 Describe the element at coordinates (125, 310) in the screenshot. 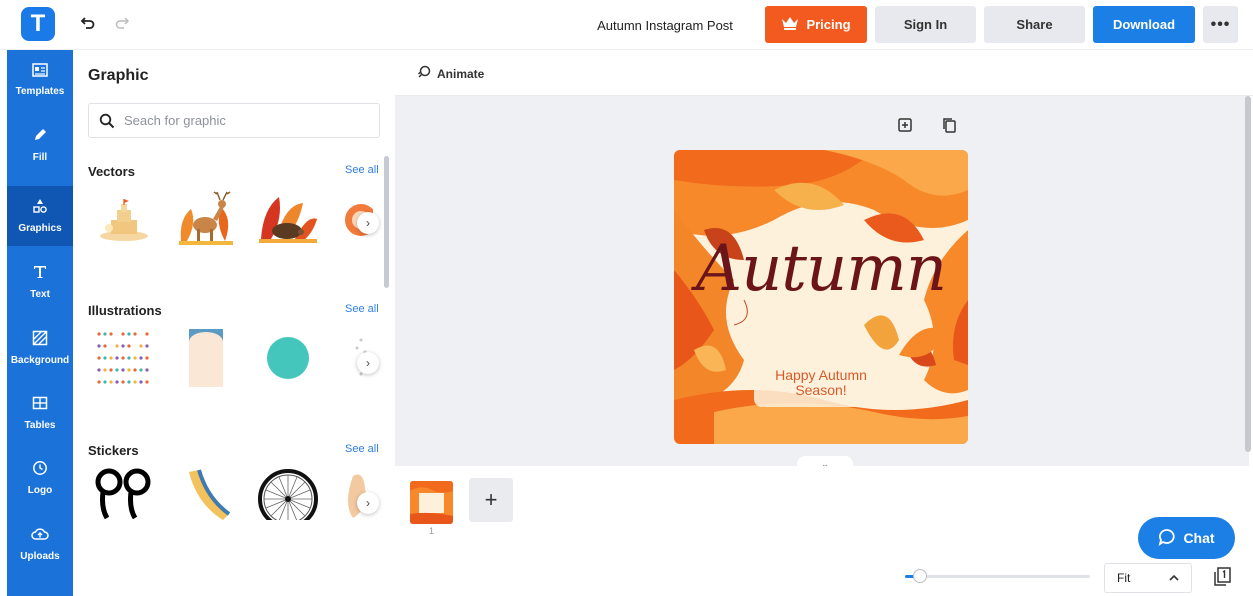

I see `section-title-illustrations: Illustrations` at that location.